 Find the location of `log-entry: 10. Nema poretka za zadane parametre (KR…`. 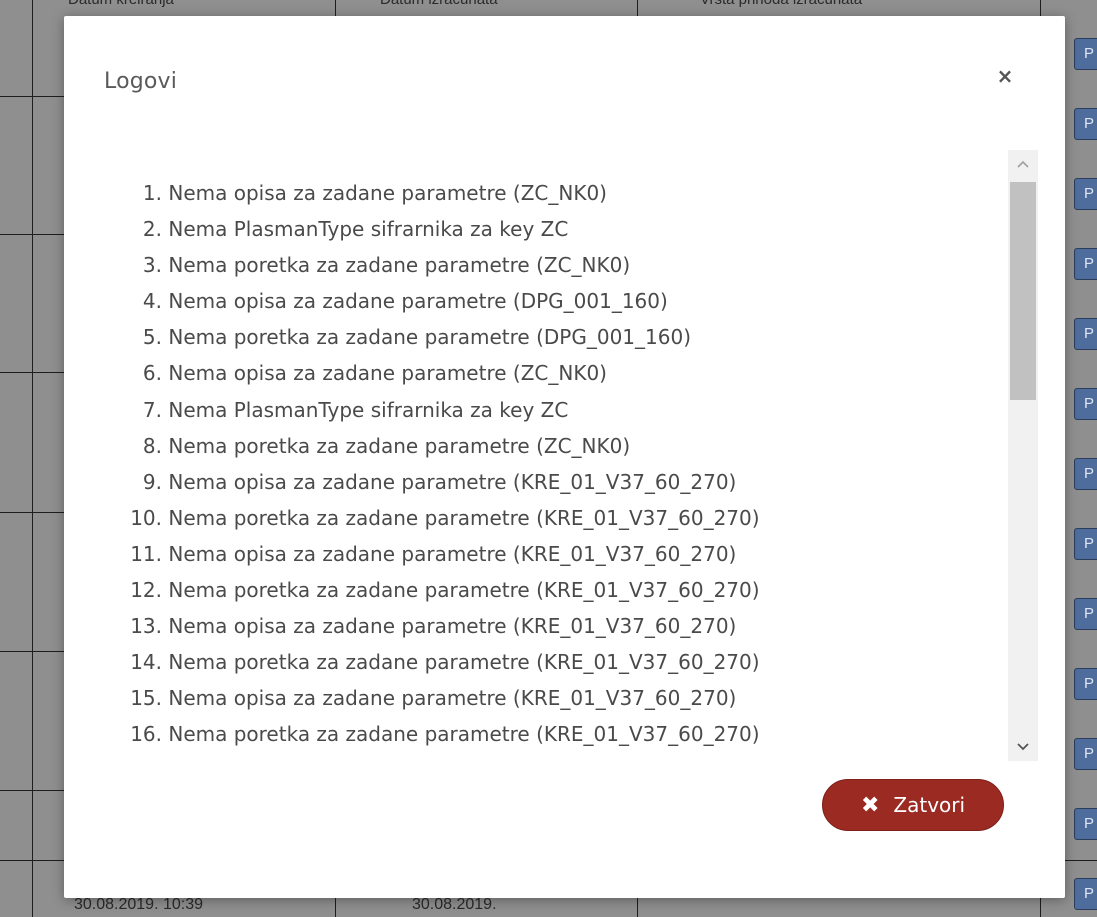

log-entry: 10. Nema poretka za zadane parametre (KR… is located at coordinates (436, 518).